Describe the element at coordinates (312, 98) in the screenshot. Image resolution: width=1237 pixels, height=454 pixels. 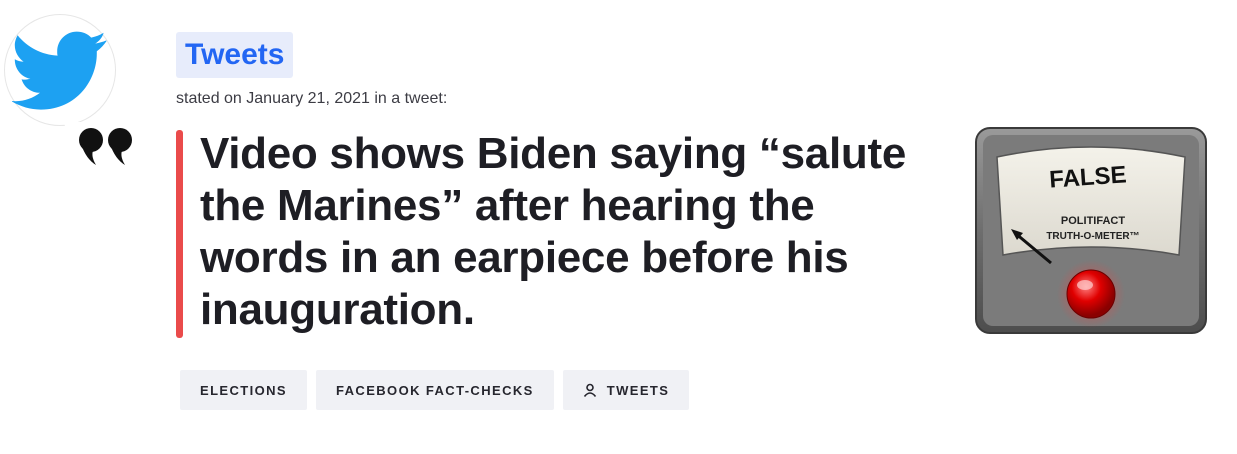
I see `statement-meta: stated on January 21, 2021 in a tweet:` at that location.